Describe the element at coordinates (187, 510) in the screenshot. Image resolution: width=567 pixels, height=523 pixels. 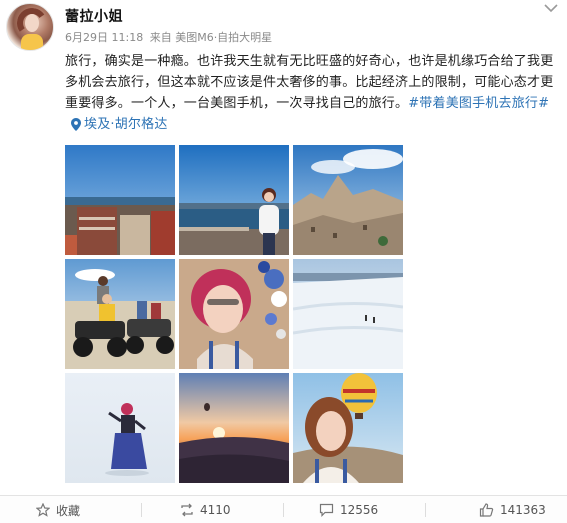
I see `repost-icon` at that location.